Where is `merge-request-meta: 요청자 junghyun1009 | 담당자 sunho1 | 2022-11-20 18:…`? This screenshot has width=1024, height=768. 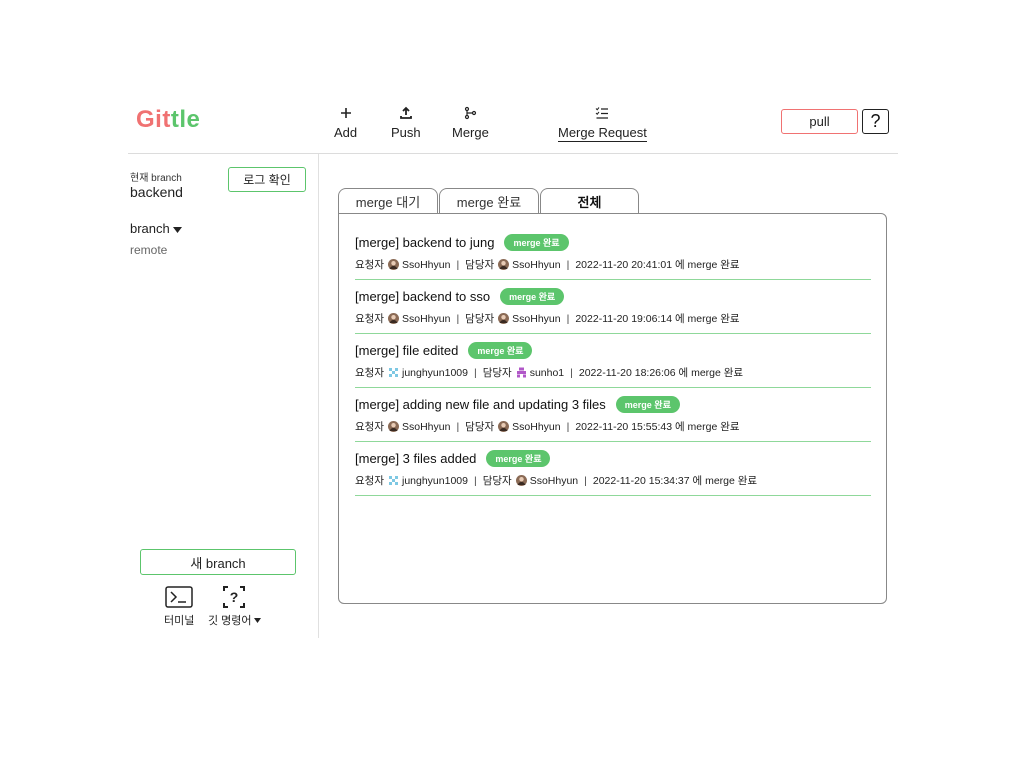
merge-request-meta: 요청자 junghyun1009 | 담당자 sunho1 | 2022-11-20 18:… is located at coordinates (549, 372).